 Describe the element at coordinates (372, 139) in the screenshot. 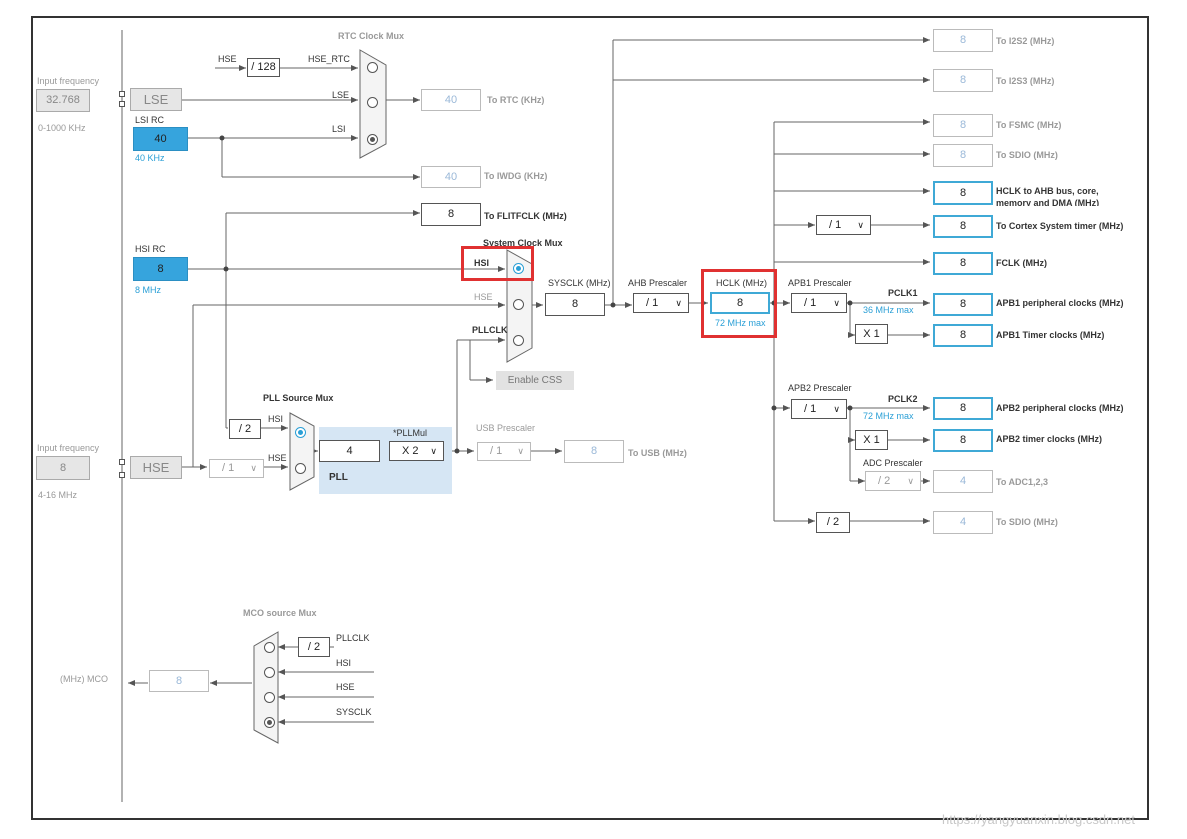

I see `rtc-radio-lsi` at that location.